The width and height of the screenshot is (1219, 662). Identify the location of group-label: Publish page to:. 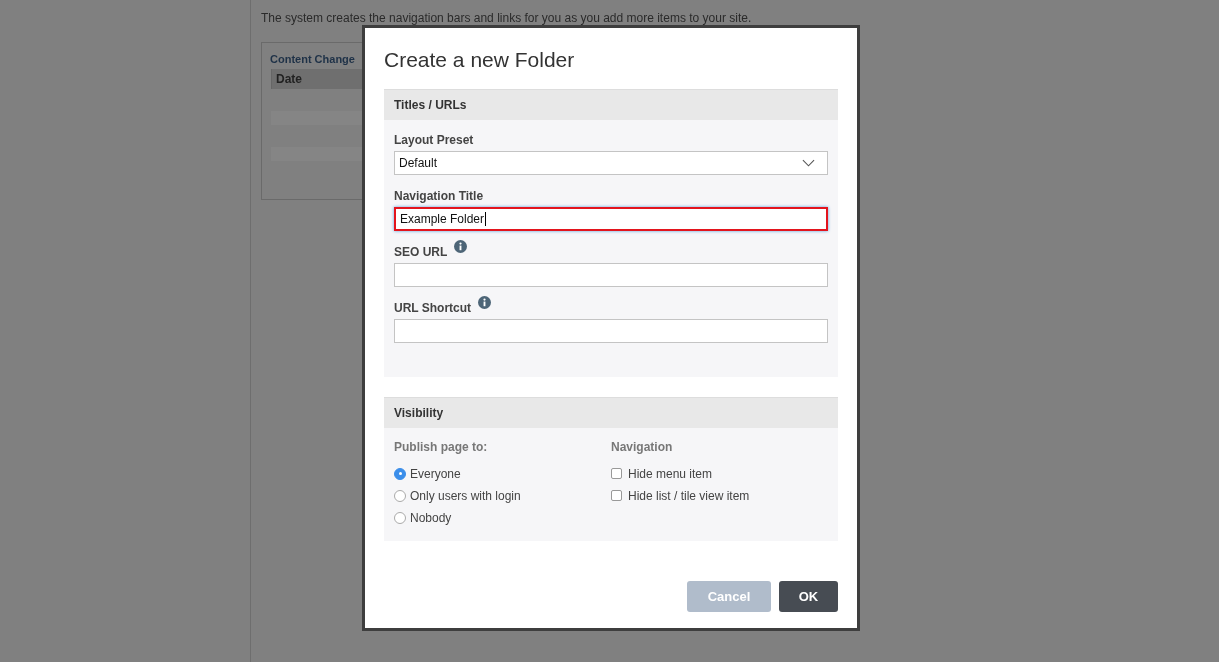
(441, 447).